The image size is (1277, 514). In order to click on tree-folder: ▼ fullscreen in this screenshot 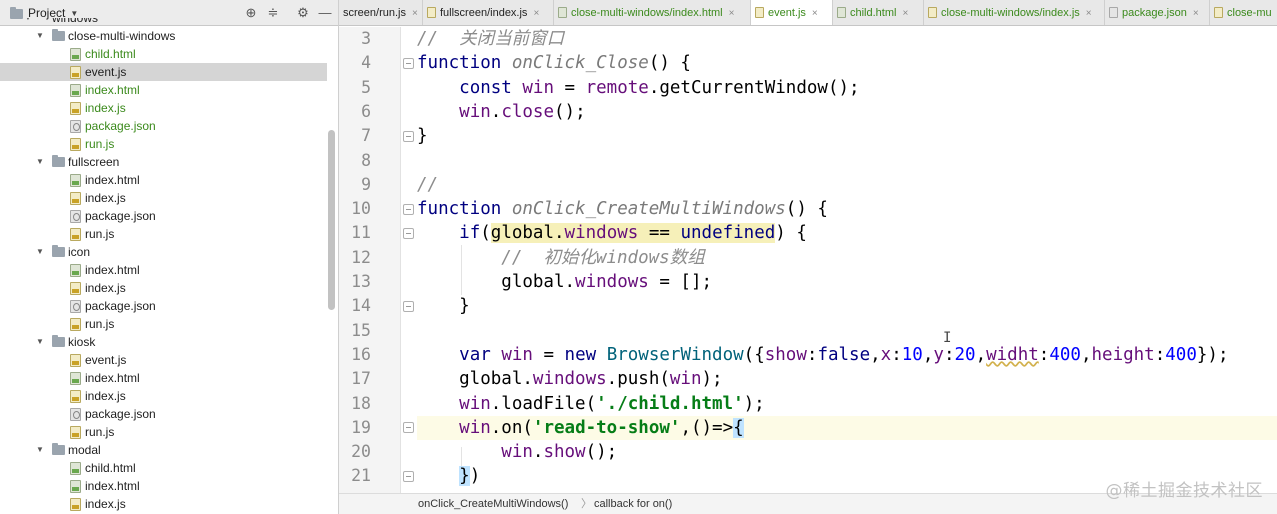, I will do `click(163, 162)`.